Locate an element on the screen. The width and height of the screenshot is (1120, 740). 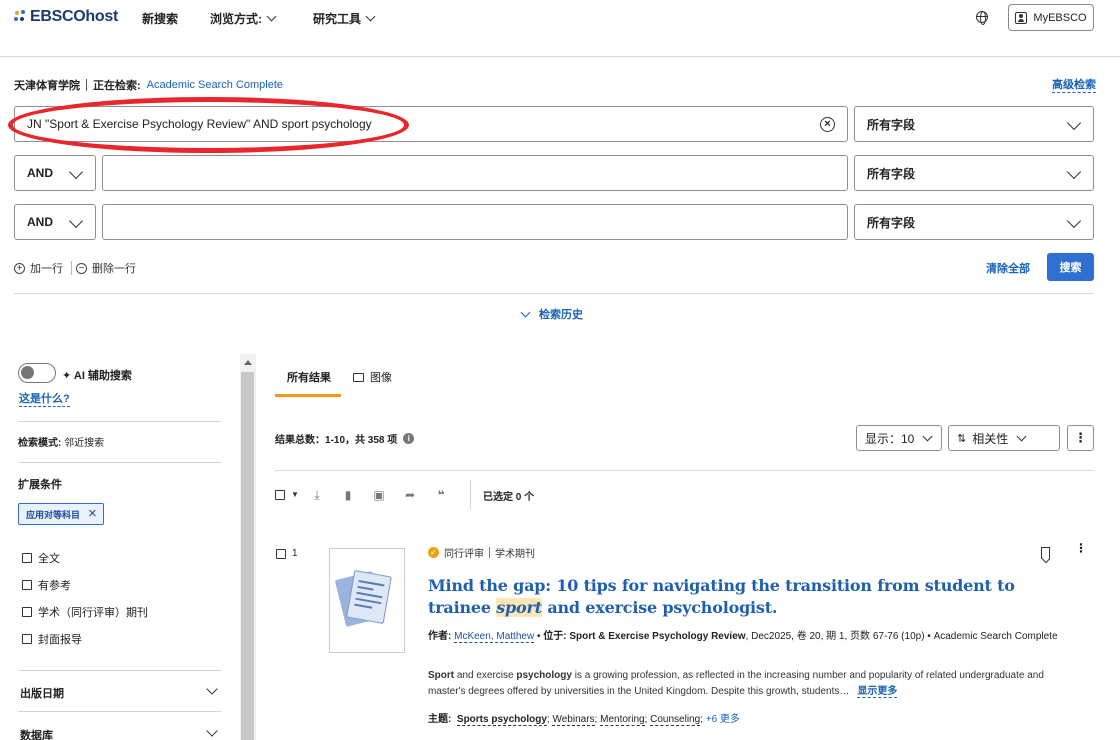
limit-fulltext: 全文 is located at coordinates (41, 558).